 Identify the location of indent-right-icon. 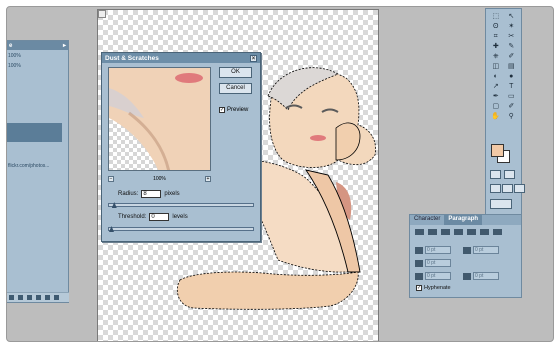
(467, 250).